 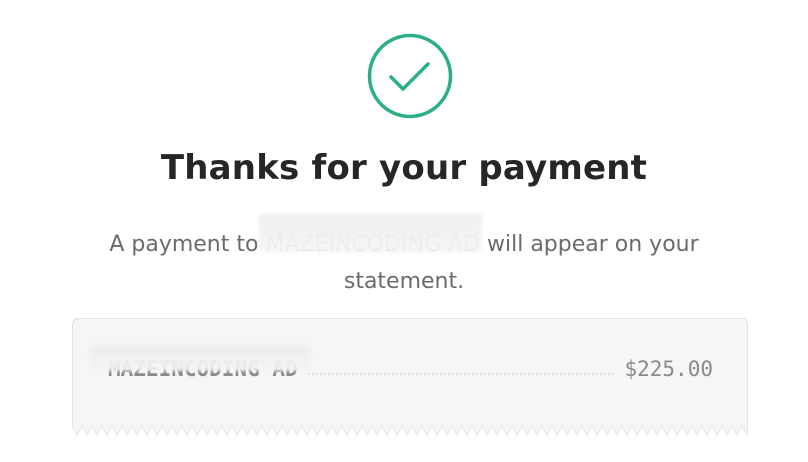 What do you see at coordinates (461, 374) in the screenshot?
I see `dotted-leader` at bounding box center [461, 374].